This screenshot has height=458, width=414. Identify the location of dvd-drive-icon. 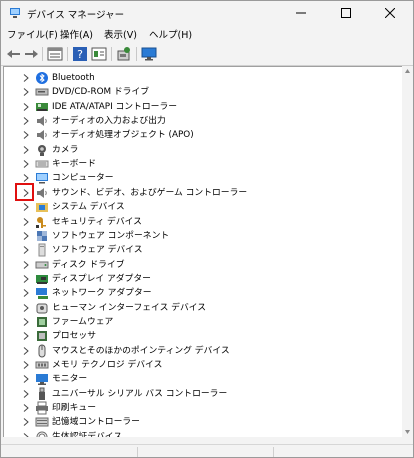
(42, 92).